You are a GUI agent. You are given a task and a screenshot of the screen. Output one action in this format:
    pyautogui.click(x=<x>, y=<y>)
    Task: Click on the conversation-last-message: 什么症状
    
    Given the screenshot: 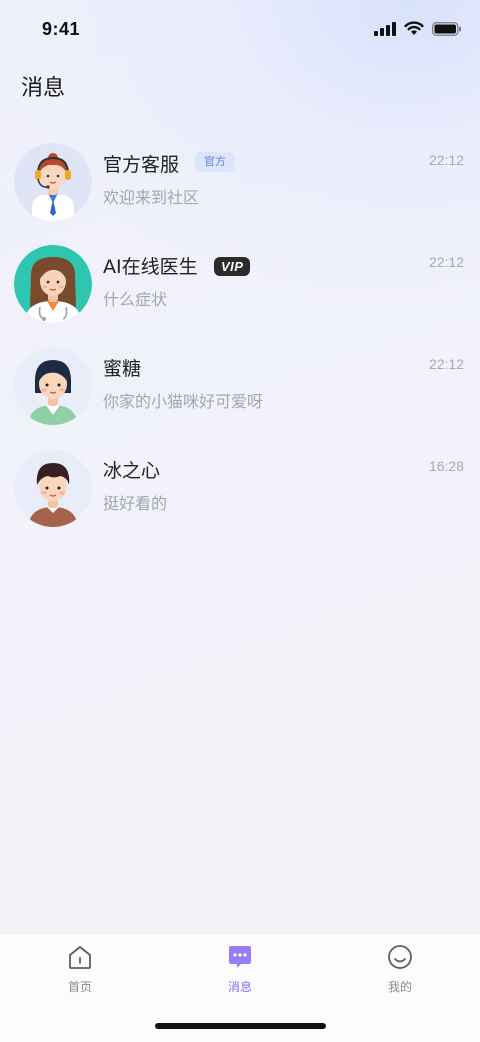 What is the action you would take?
    pyautogui.click(x=135, y=299)
    